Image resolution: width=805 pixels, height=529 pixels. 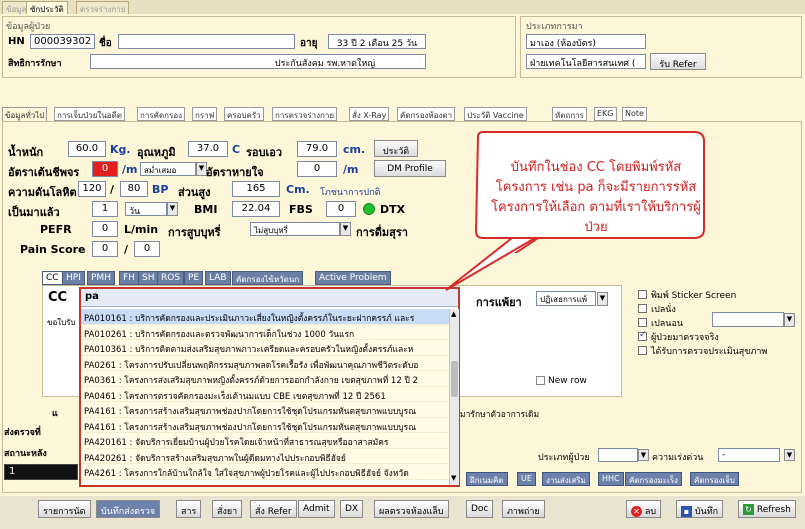 I want to click on action-btn-1: ฝึกเนมคิด, so click(x=487, y=479).